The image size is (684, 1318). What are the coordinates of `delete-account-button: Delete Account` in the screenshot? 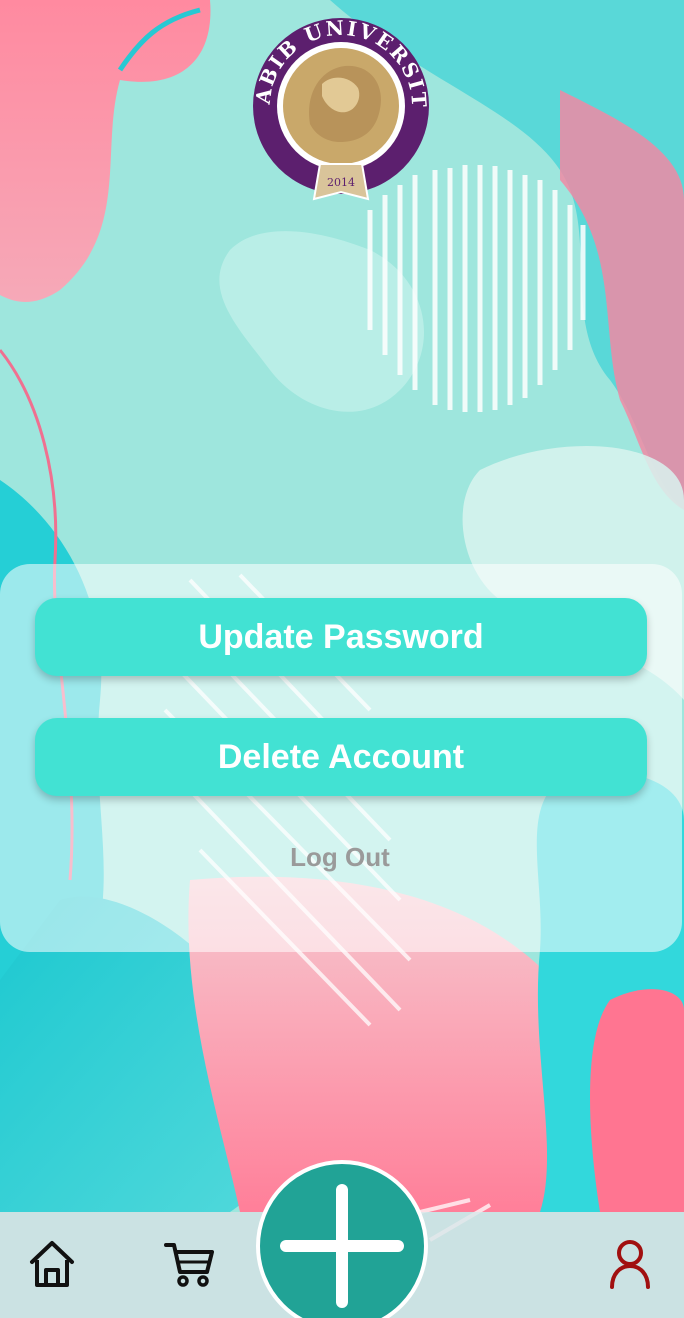 It's located at (341, 757).